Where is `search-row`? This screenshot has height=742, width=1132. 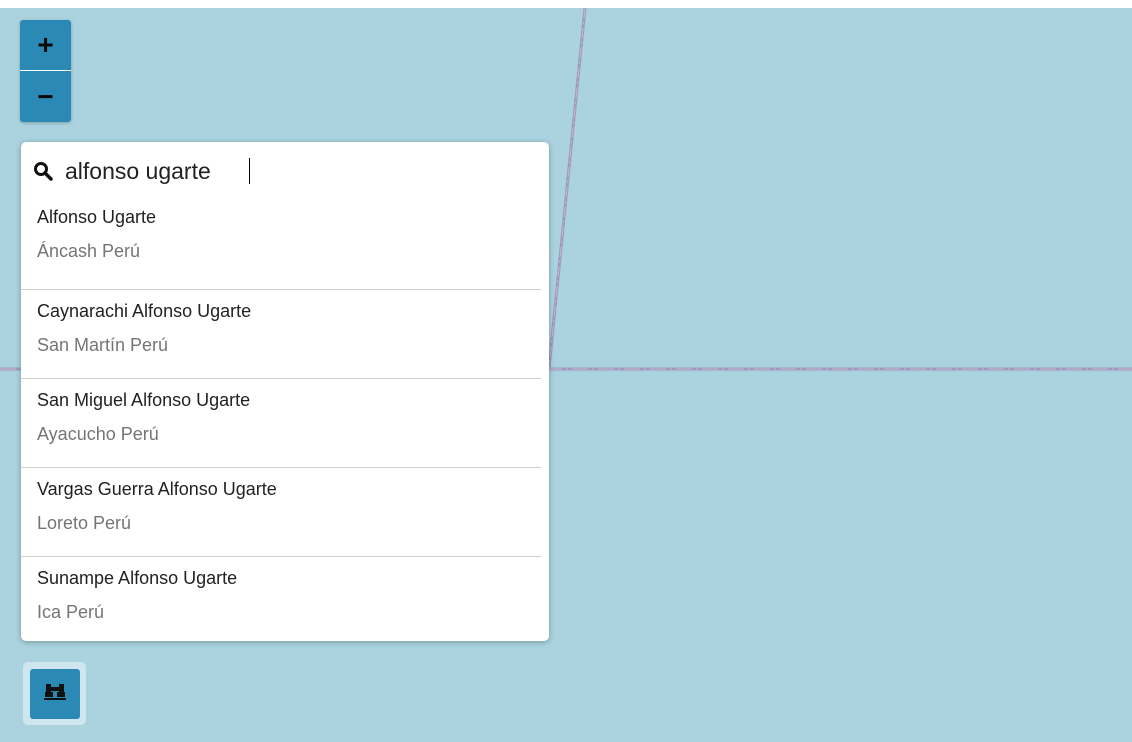
search-row is located at coordinates (285, 171).